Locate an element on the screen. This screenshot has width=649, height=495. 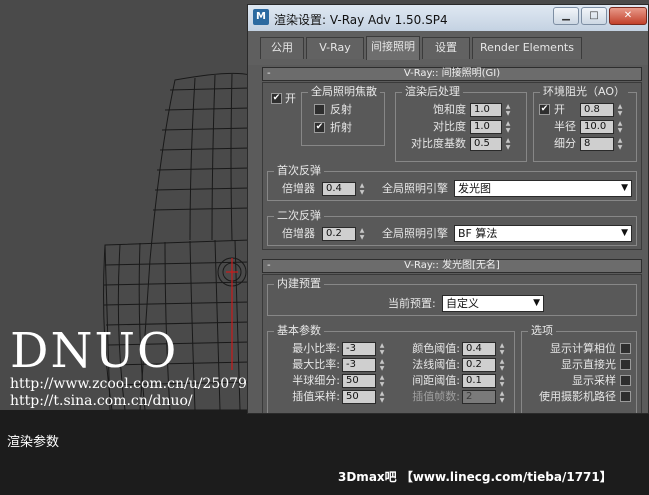
post-processing-title: 渲染后处理 is located at coordinates (432, 92).